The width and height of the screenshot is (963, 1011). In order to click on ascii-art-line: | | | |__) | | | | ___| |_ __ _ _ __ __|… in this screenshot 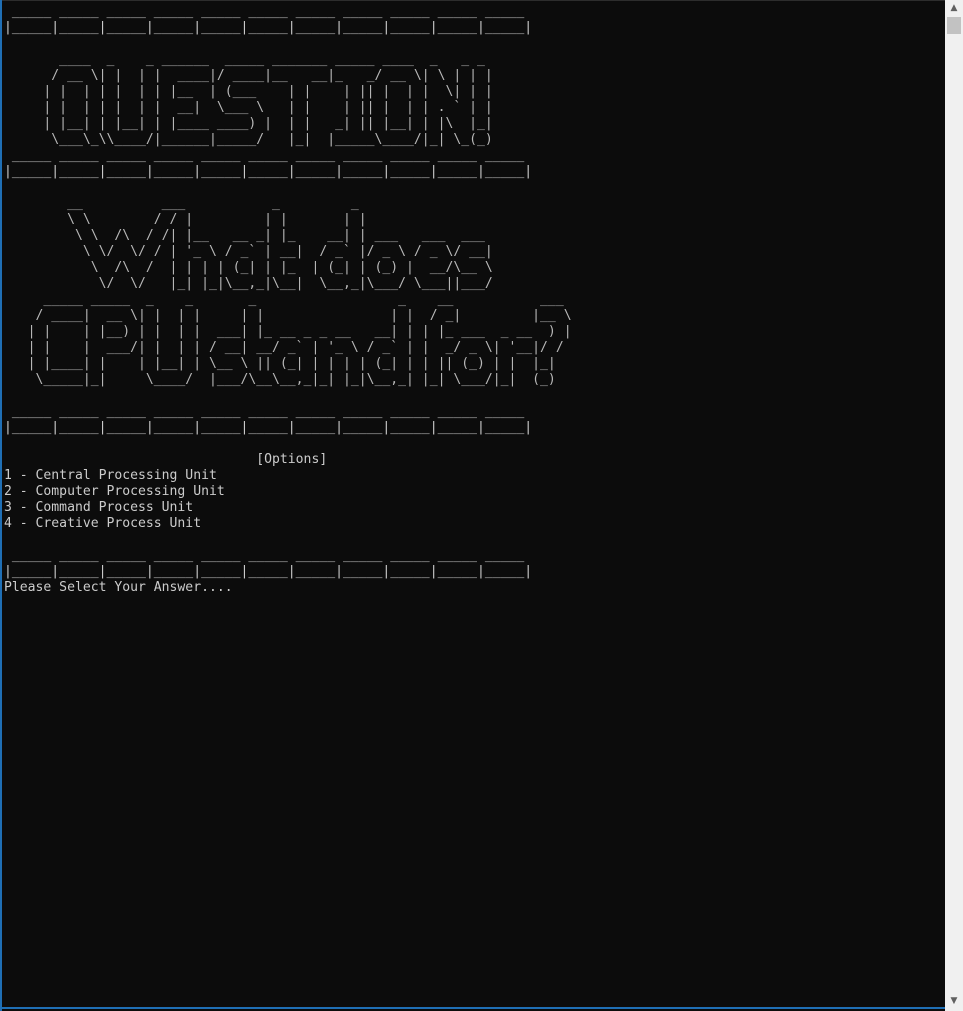, I will do `click(288, 331)`.